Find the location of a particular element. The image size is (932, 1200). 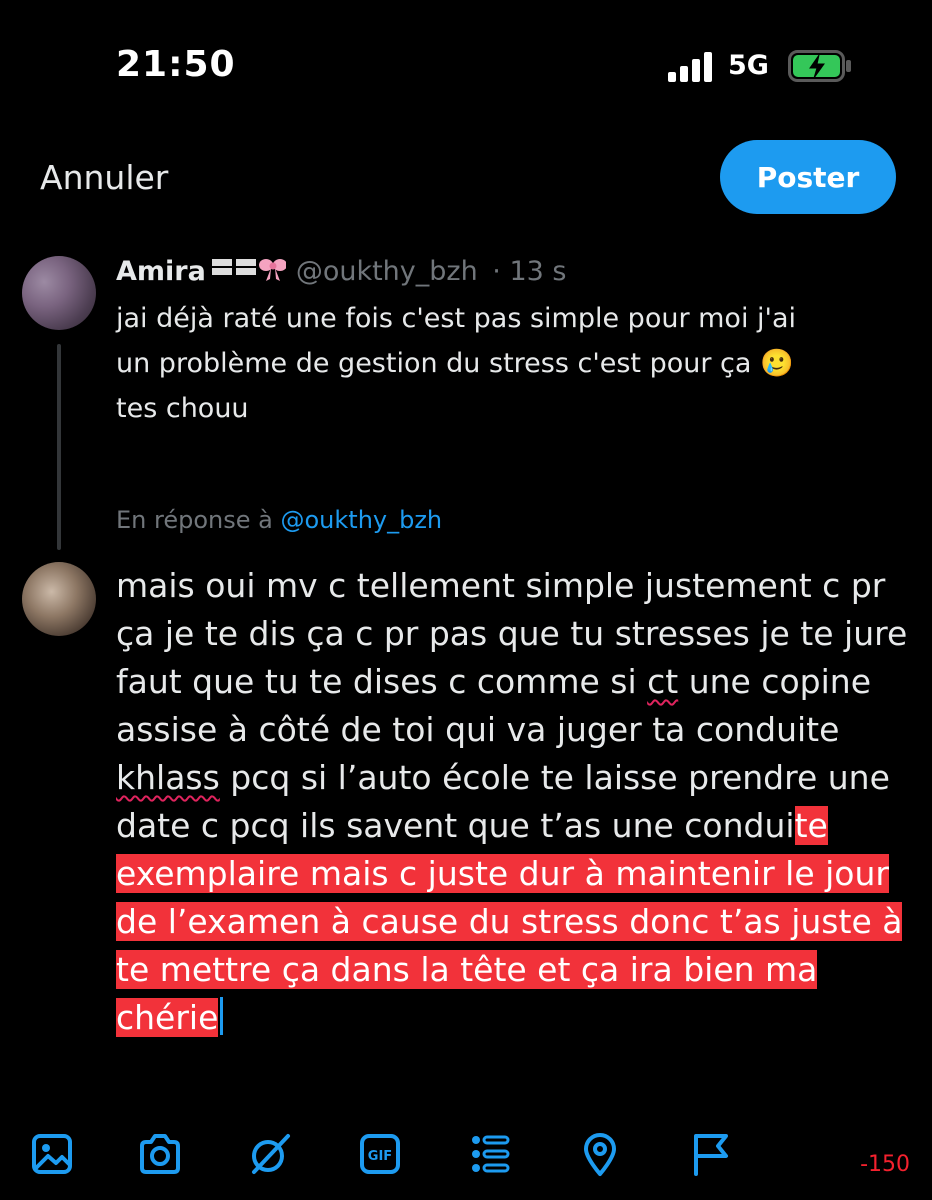

avatar-current-user is located at coordinates (59, 599).